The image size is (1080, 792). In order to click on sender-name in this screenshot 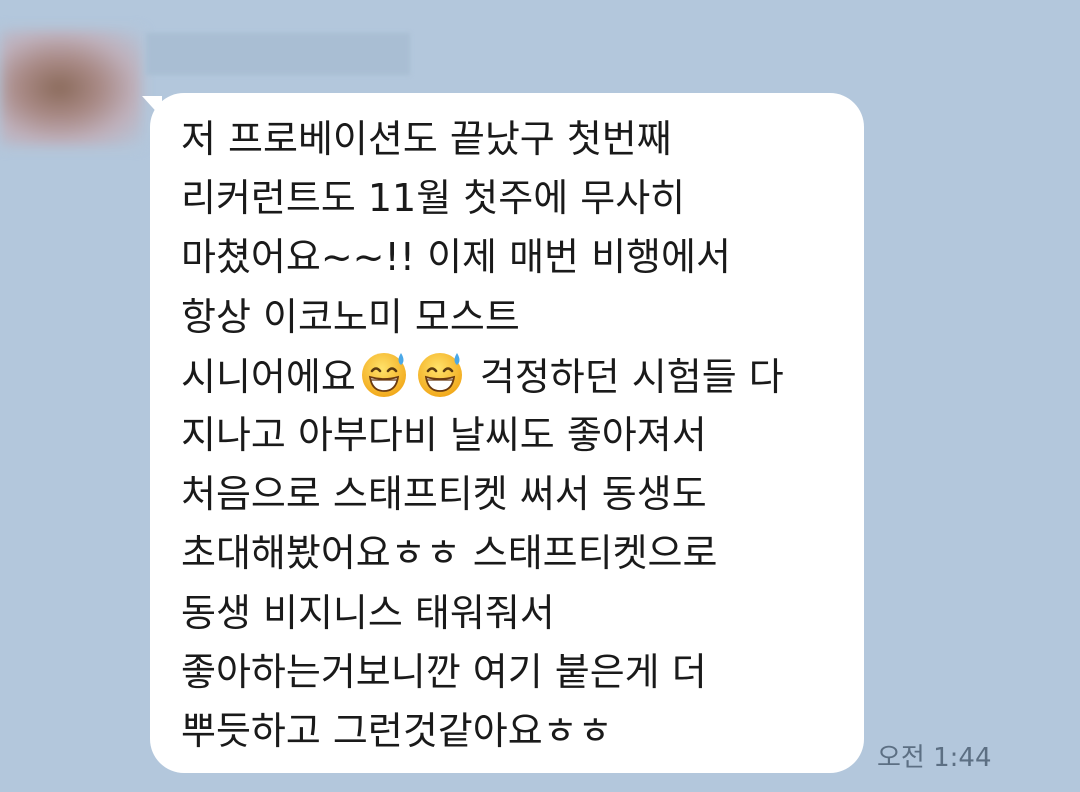, I will do `click(278, 54)`.